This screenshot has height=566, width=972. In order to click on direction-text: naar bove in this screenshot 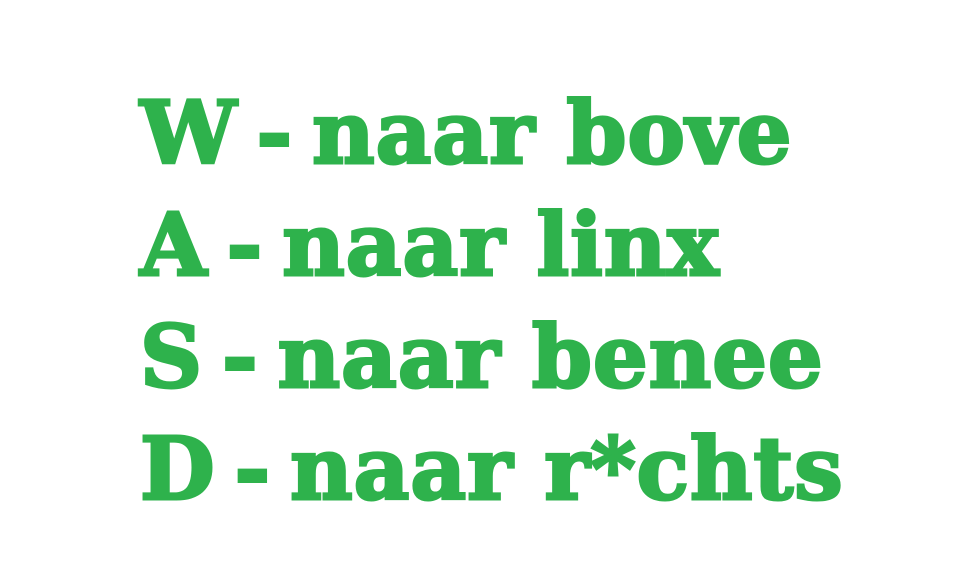, I will do `click(552, 134)`.